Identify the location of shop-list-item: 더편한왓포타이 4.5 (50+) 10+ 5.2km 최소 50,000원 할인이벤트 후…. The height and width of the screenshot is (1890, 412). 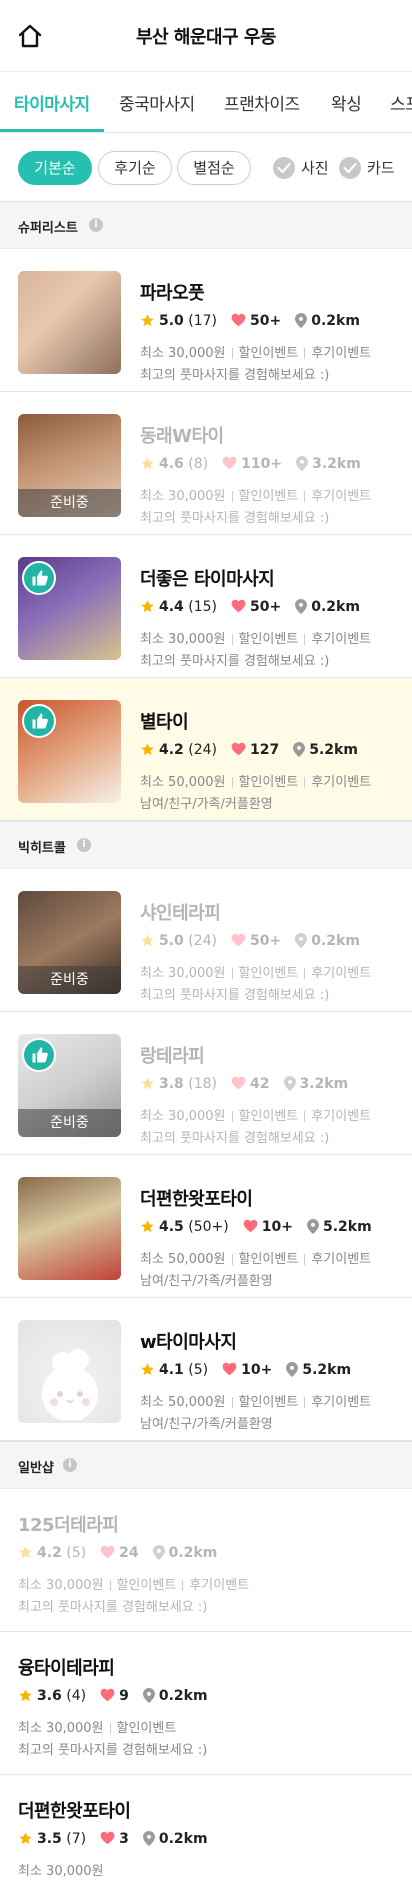
(206, 1226).